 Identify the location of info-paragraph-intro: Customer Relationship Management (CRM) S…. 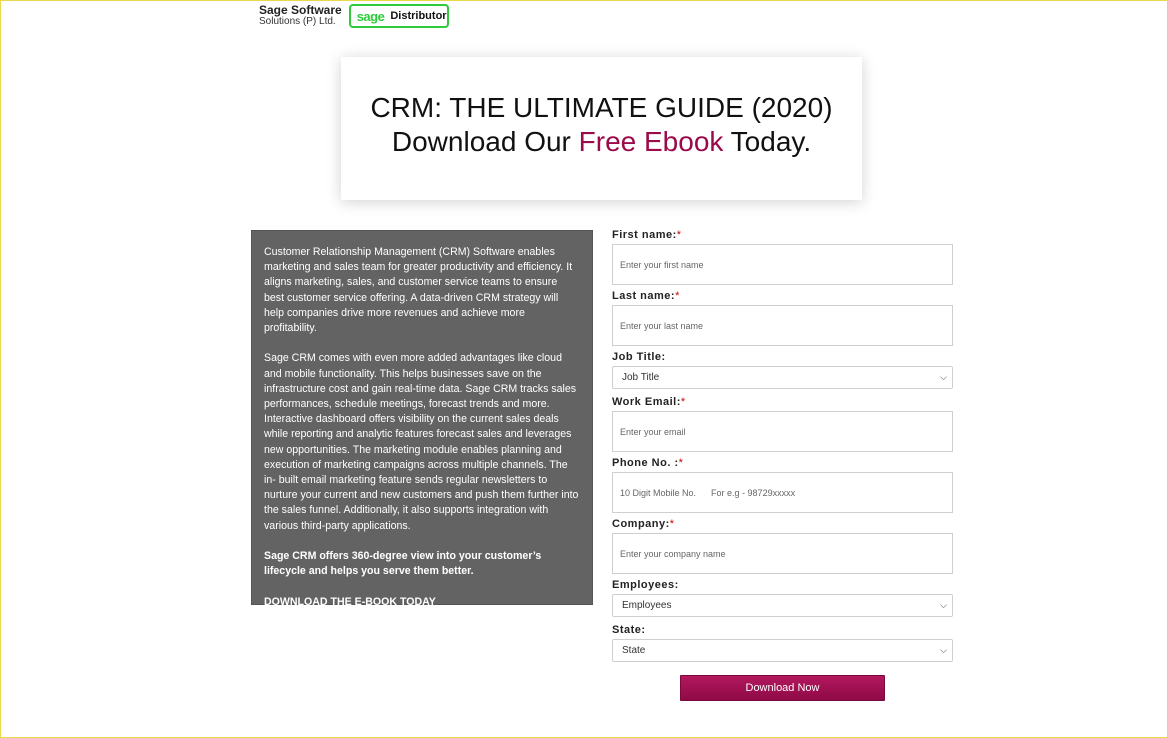
(418, 290).